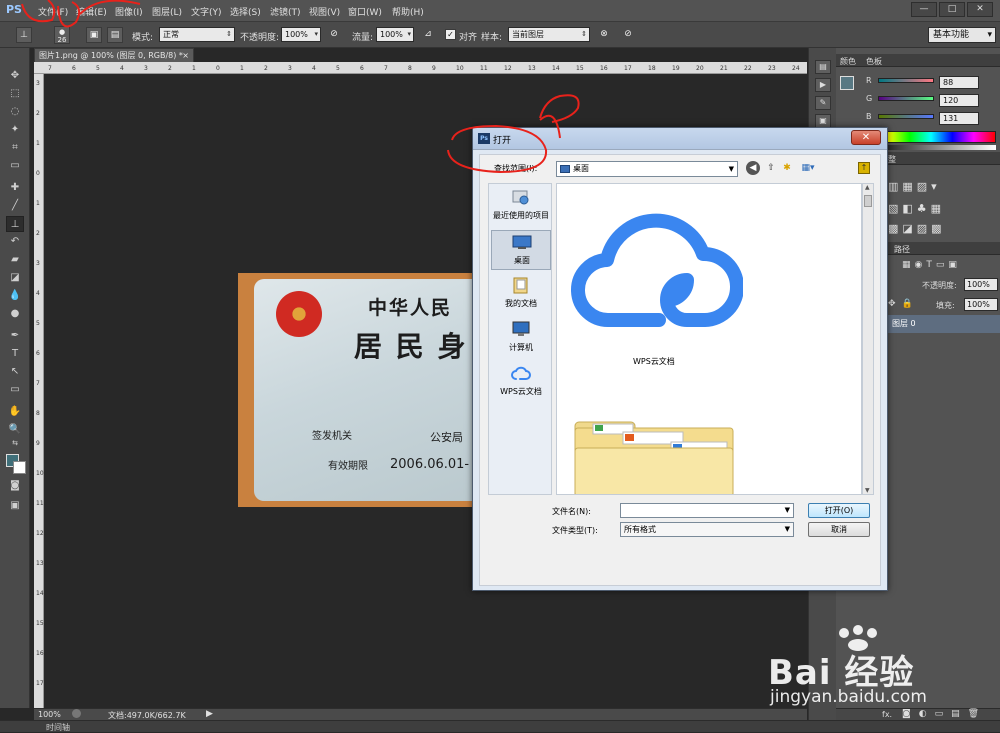  What do you see at coordinates (408, 11) in the screenshot?
I see `menu-help: 帮助(H)` at bounding box center [408, 11].